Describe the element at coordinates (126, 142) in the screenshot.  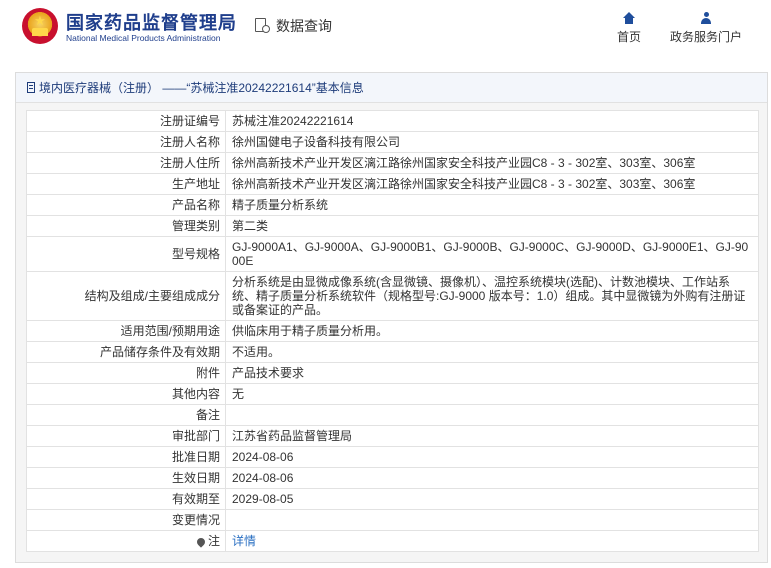
I see `field-label: 注册人名称` at that location.